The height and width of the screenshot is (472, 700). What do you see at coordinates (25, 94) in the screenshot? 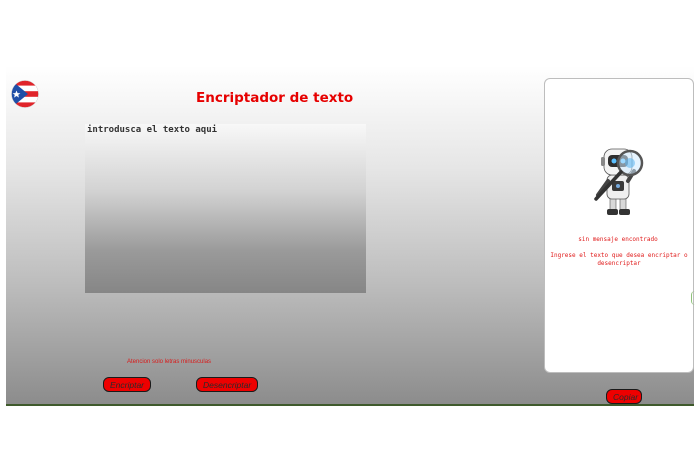
I see `puerto-rico-flag-icon` at bounding box center [25, 94].